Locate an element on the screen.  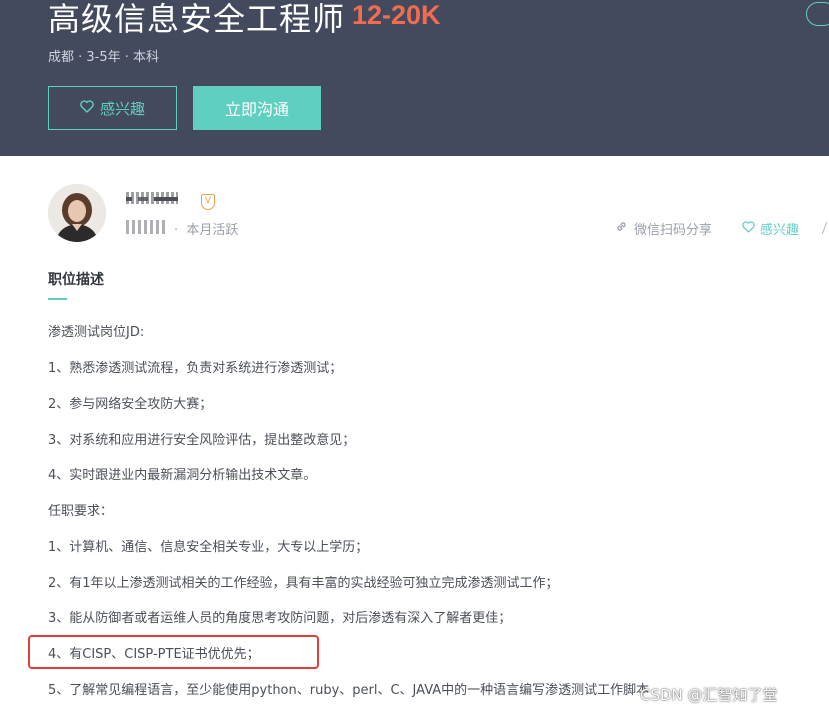
section-title: 职位描述 is located at coordinates (76, 280).